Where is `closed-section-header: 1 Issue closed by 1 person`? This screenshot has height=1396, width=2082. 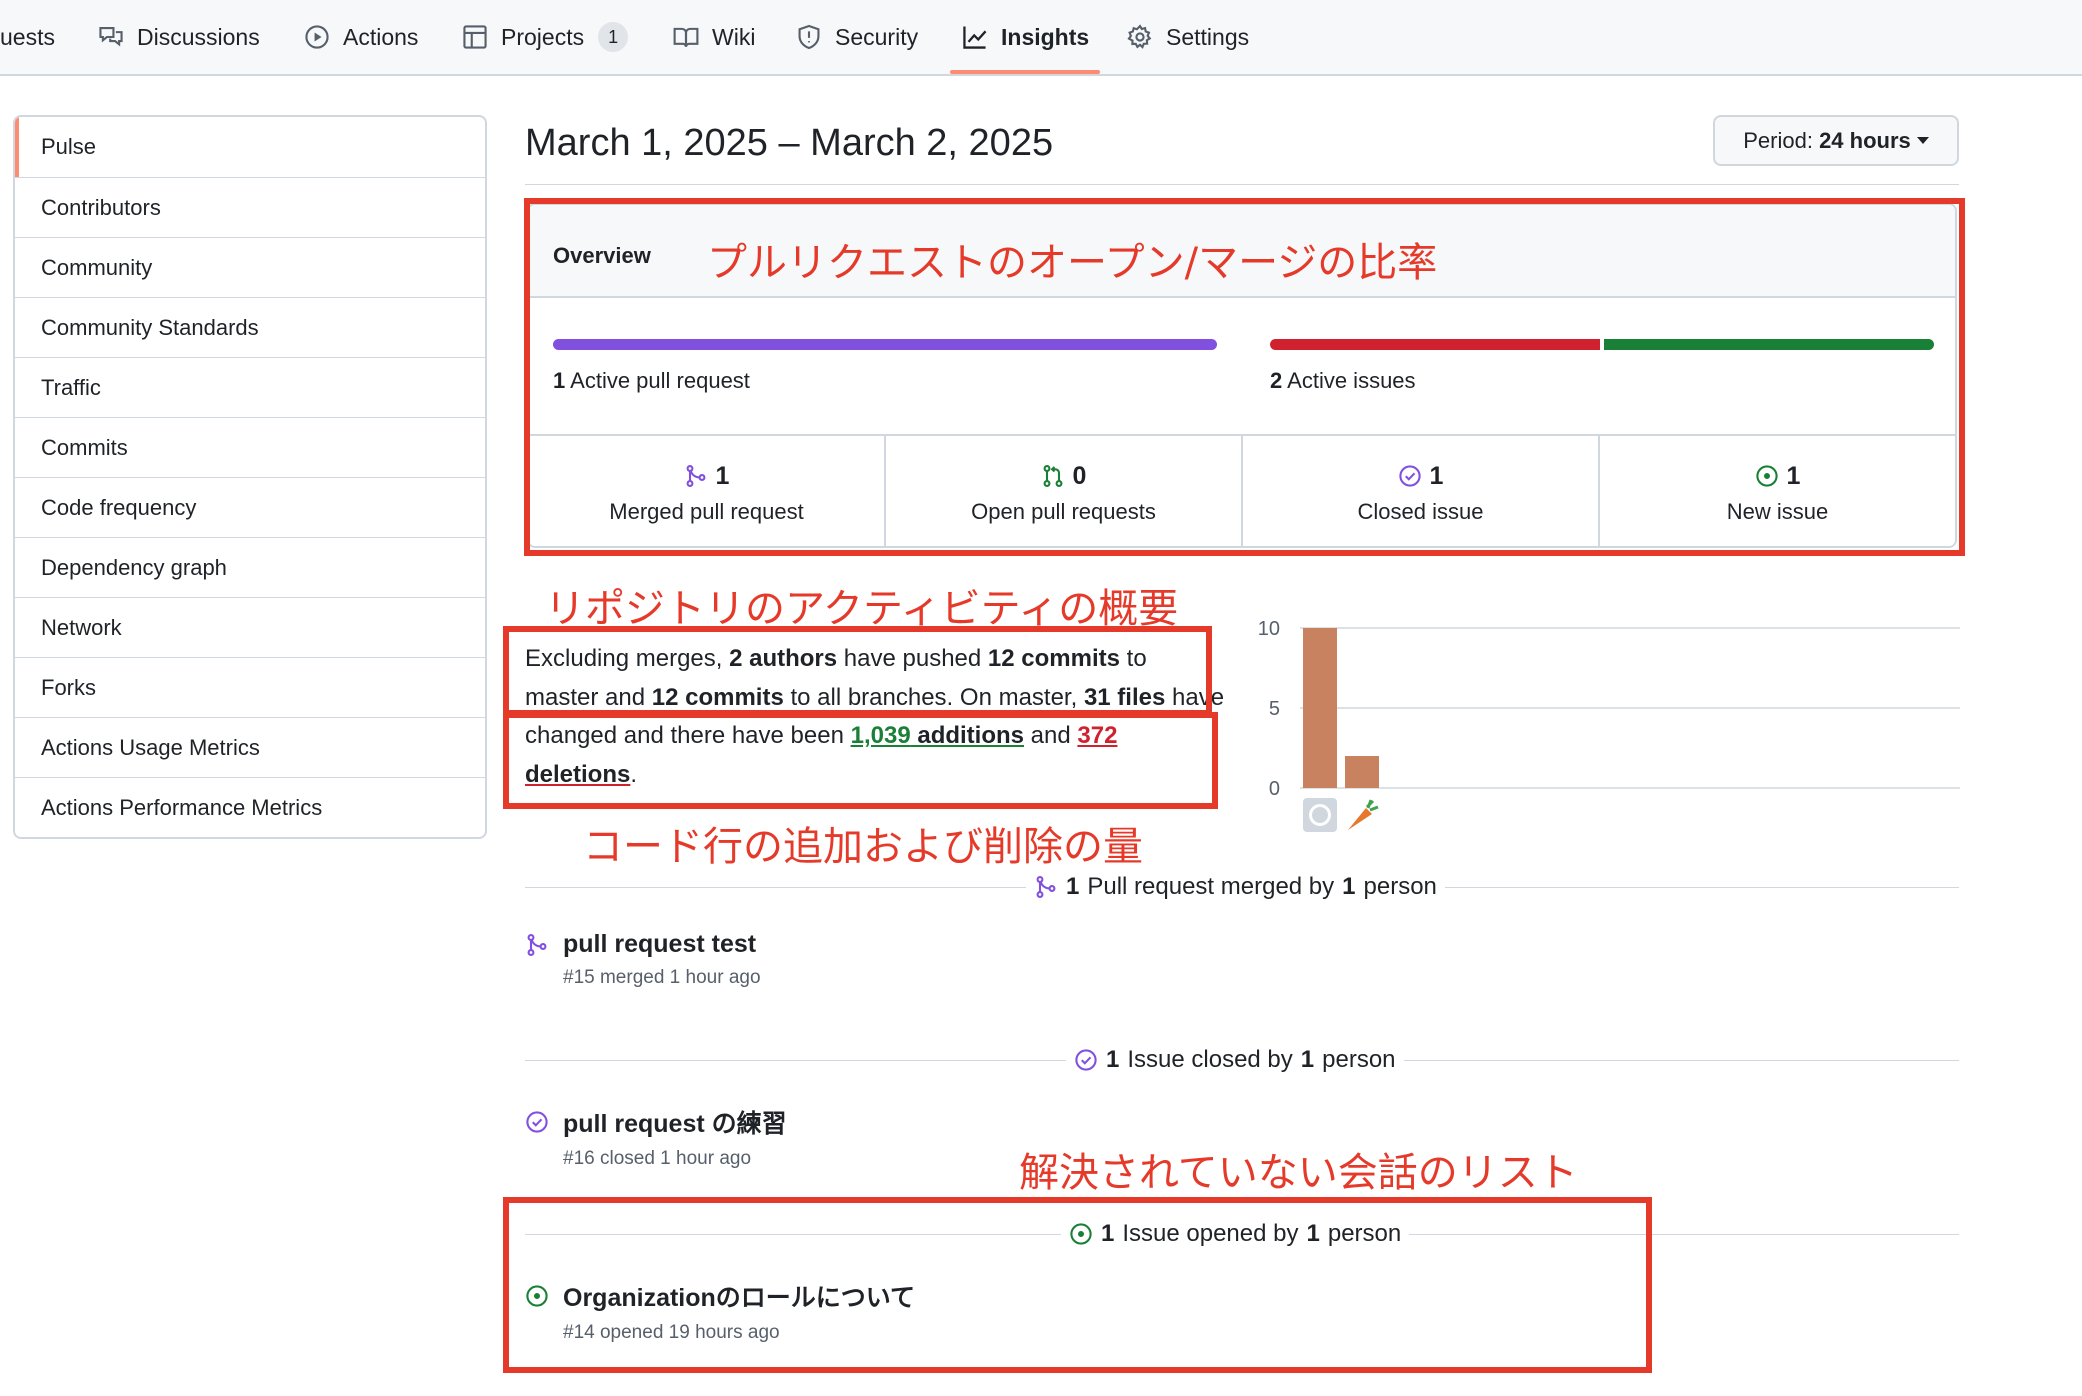 closed-section-header: 1 Issue closed by 1 person is located at coordinates (1235, 1060).